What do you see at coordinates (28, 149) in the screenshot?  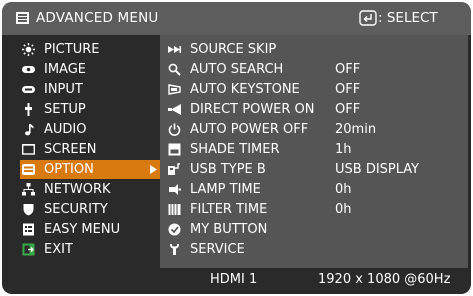 I see `screen-icon` at bounding box center [28, 149].